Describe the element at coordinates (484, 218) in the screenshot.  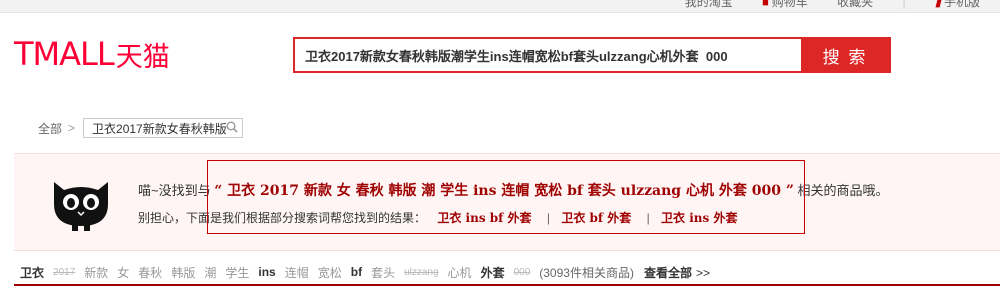
I see `suggestion-link: 卫衣 ins bf 外套` at that location.